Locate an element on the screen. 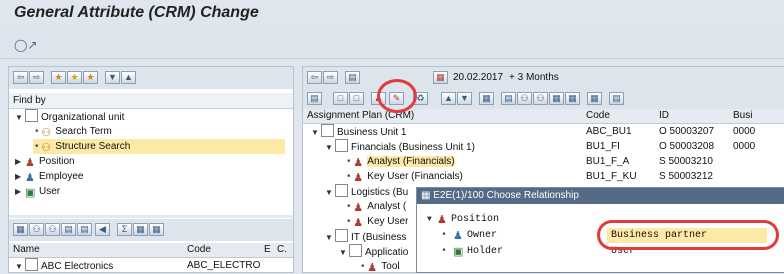 The width and height of the screenshot is (784, 274). expand-arrow-icon: ▼ is located at coordinates (20, 117).